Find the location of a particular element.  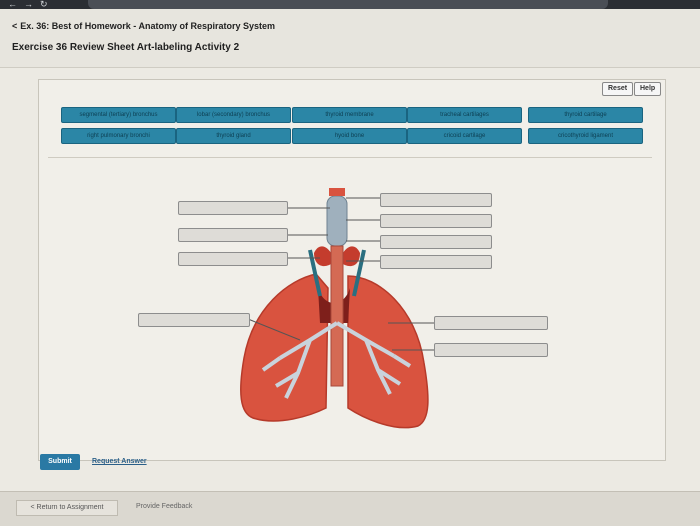

return-to-assignment-button: < Return to Assignment is located at coordinates (67, 508).